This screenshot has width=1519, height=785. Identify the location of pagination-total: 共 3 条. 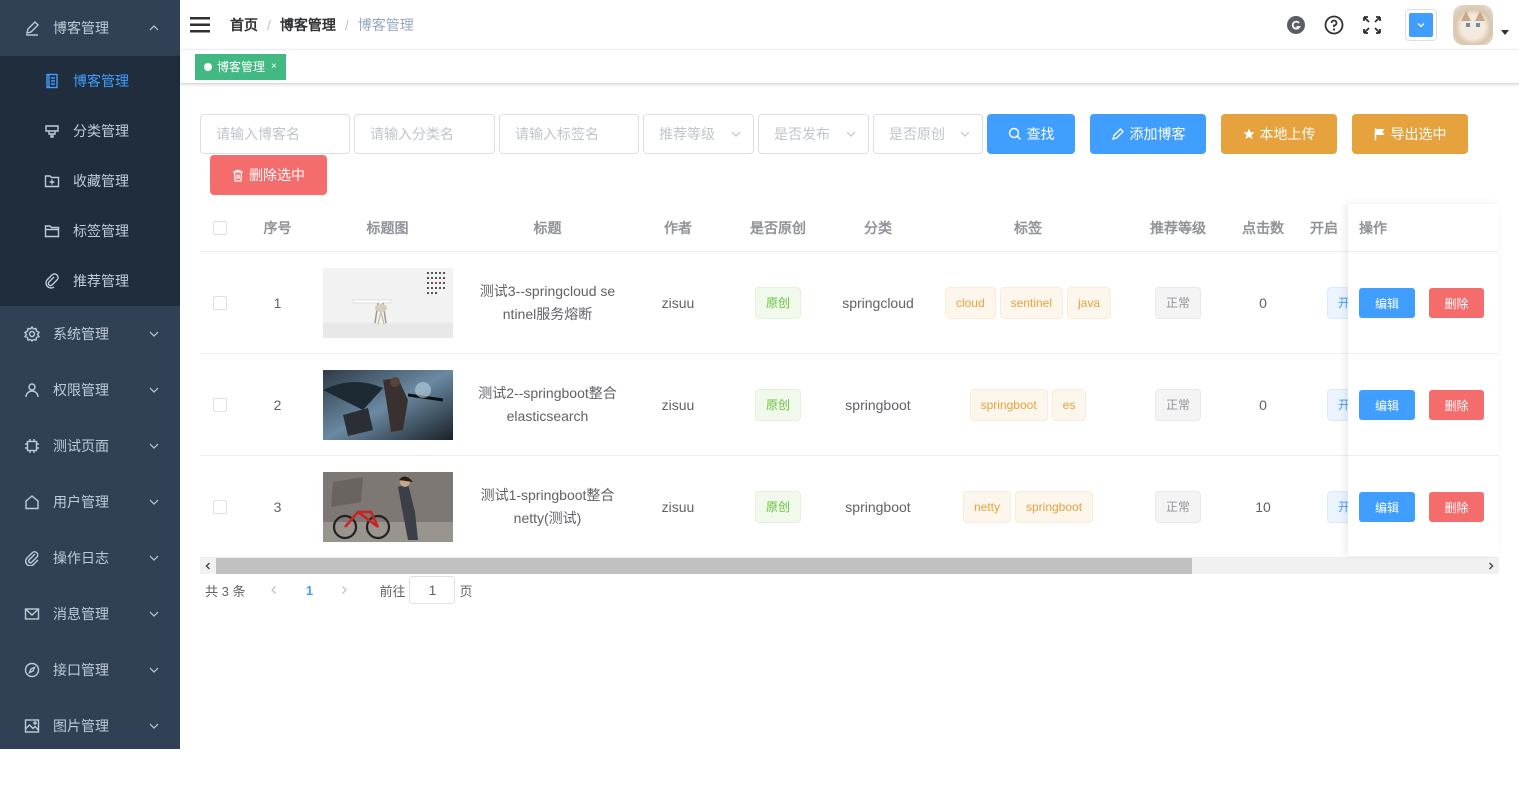
(225, 591).